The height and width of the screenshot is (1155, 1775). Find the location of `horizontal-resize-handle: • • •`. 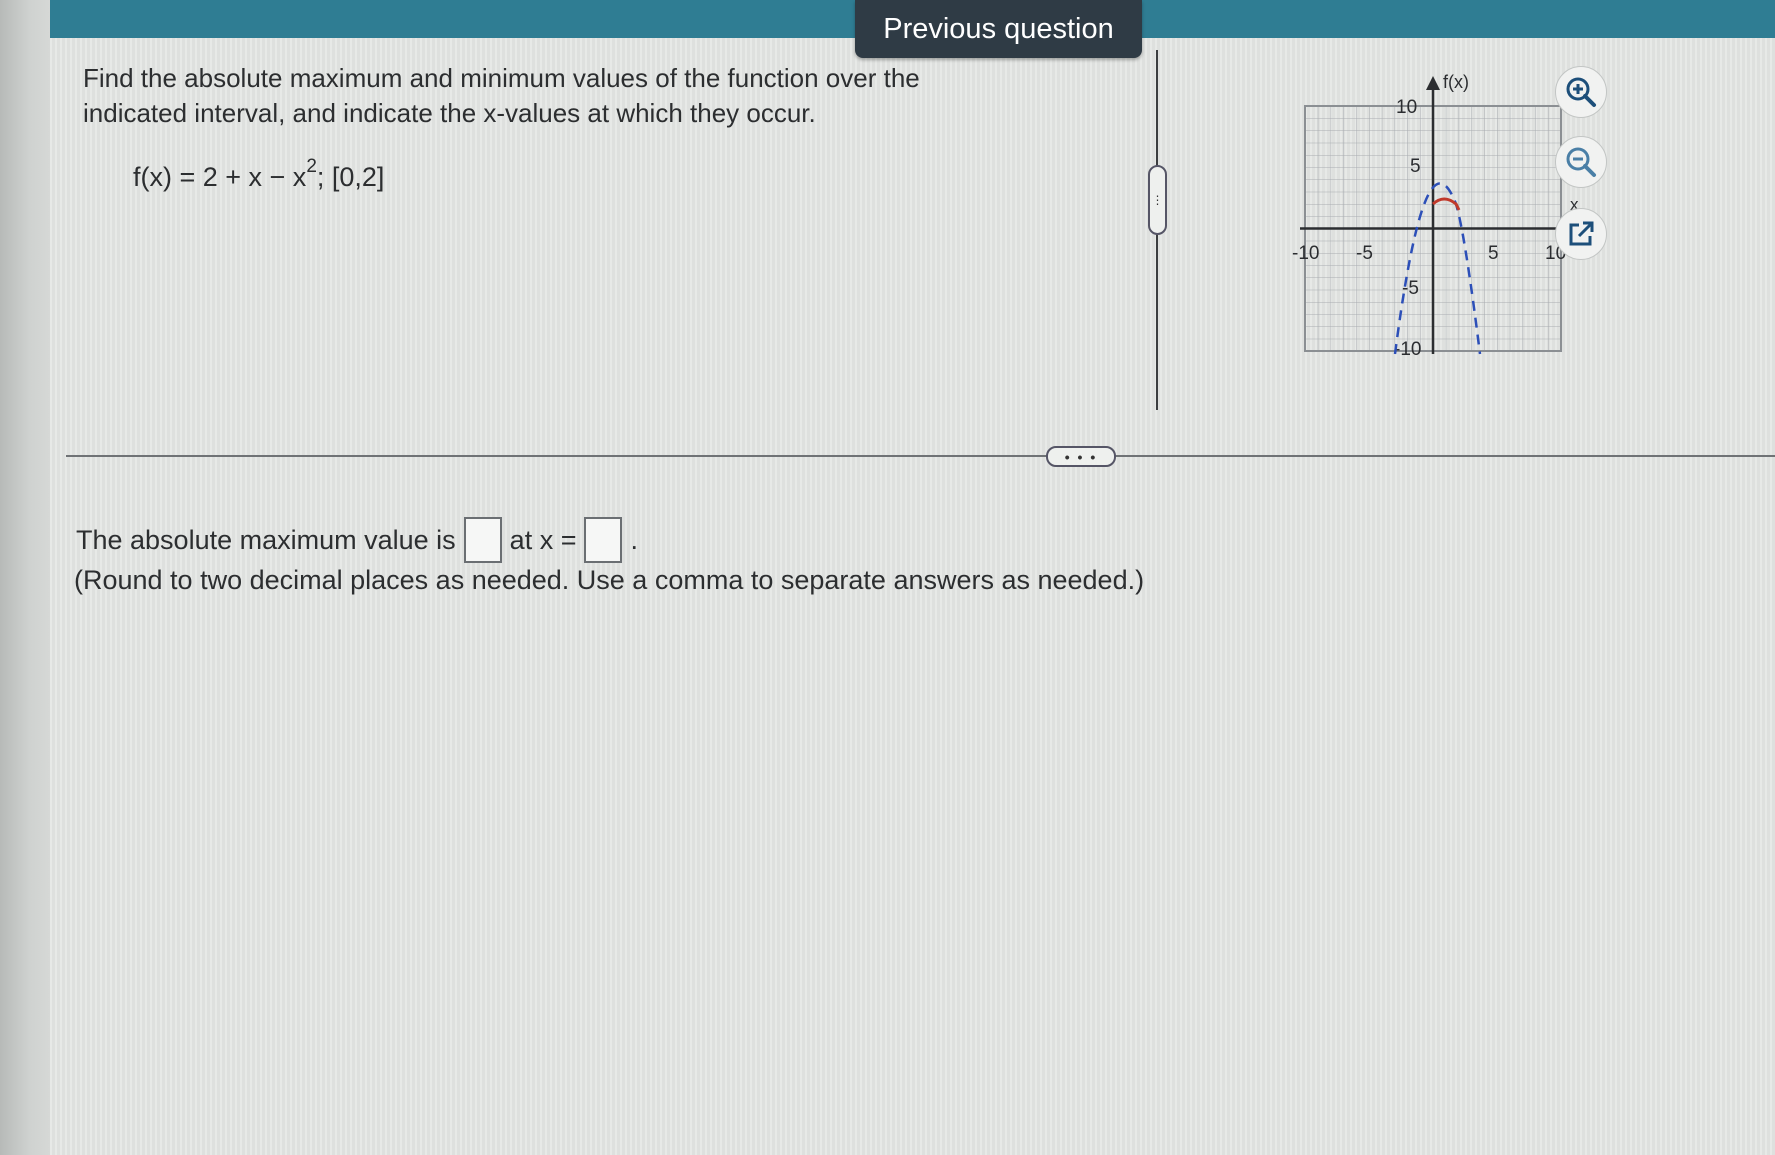

horizontal-resize-handle: • • • is located at coordinates (1081, 456).